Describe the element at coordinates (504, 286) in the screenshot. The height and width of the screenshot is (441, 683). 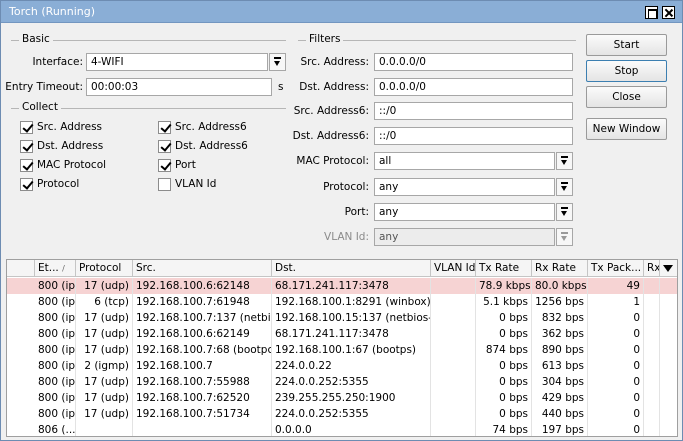
I see `cell-tx-rate: 78.9 kbps` at that location.